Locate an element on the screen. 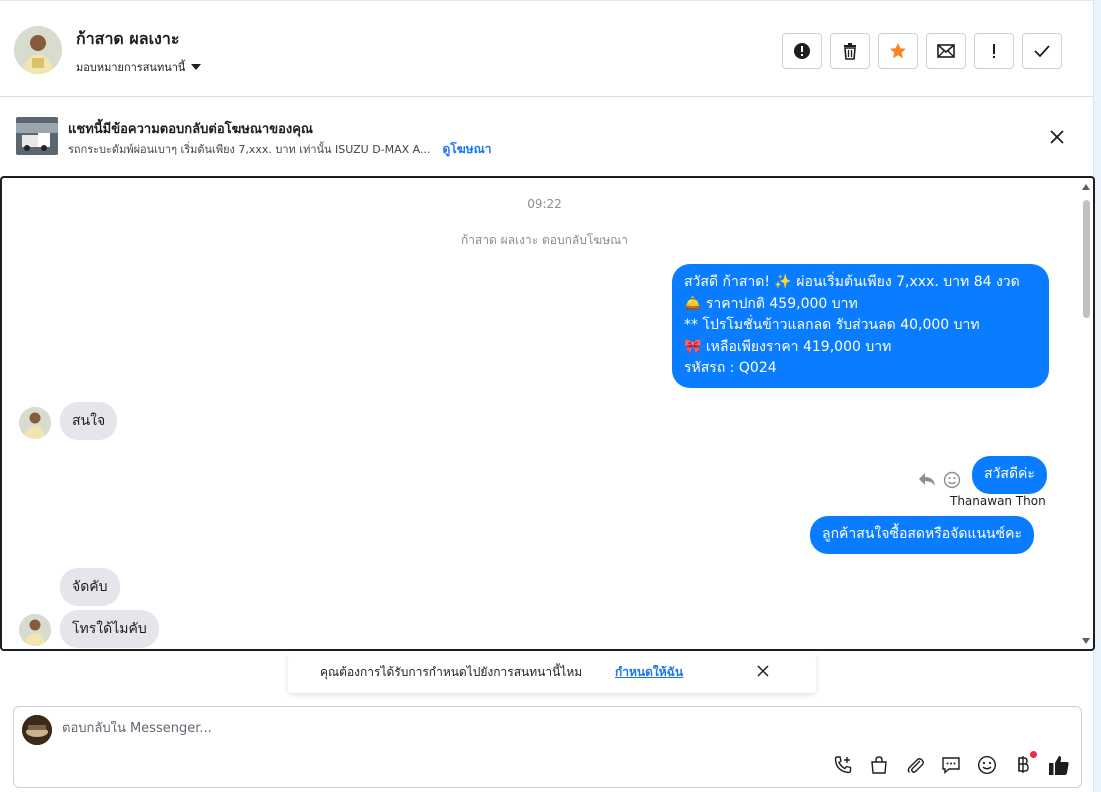  ad-reply-note: ก้าสาด ผลเงาะ ตอบกลับโฆษณา is located at coordinates (544, 240).